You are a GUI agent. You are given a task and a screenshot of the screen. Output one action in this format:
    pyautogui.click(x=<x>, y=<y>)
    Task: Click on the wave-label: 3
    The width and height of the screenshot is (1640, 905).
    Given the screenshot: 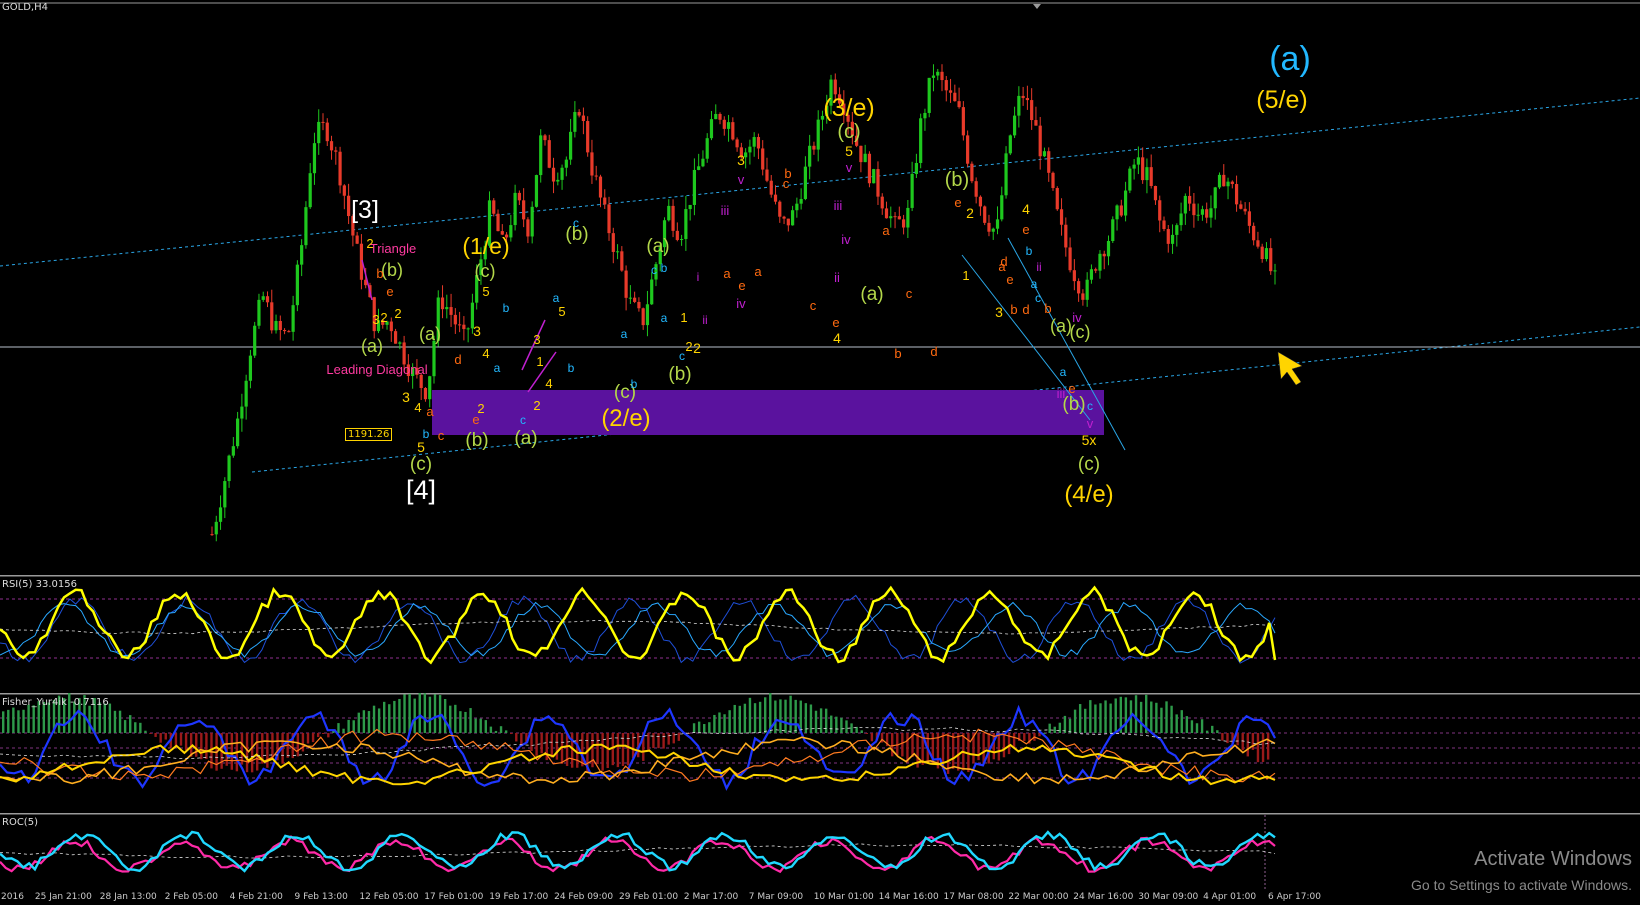 What is the action you would take?
    pyautogui.click(x=406, y=397)
    